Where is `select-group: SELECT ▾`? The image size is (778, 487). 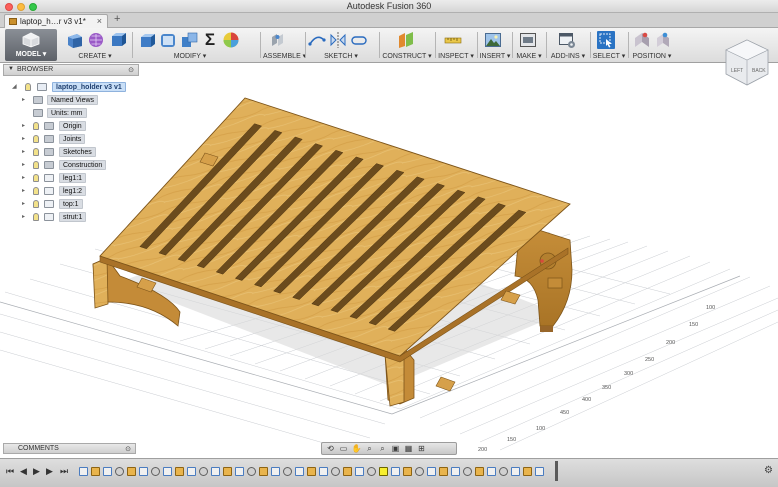
select-group: SELECT ▾ is located at coordinates (609, 45).